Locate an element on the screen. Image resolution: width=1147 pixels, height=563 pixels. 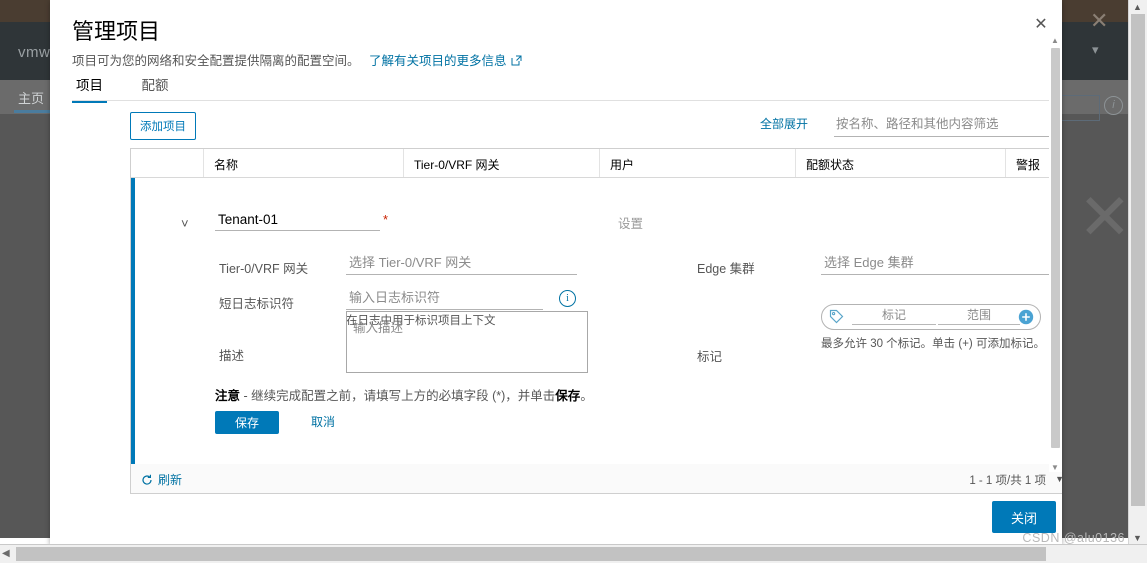
project-name-input is located at coordinates (297, 220).